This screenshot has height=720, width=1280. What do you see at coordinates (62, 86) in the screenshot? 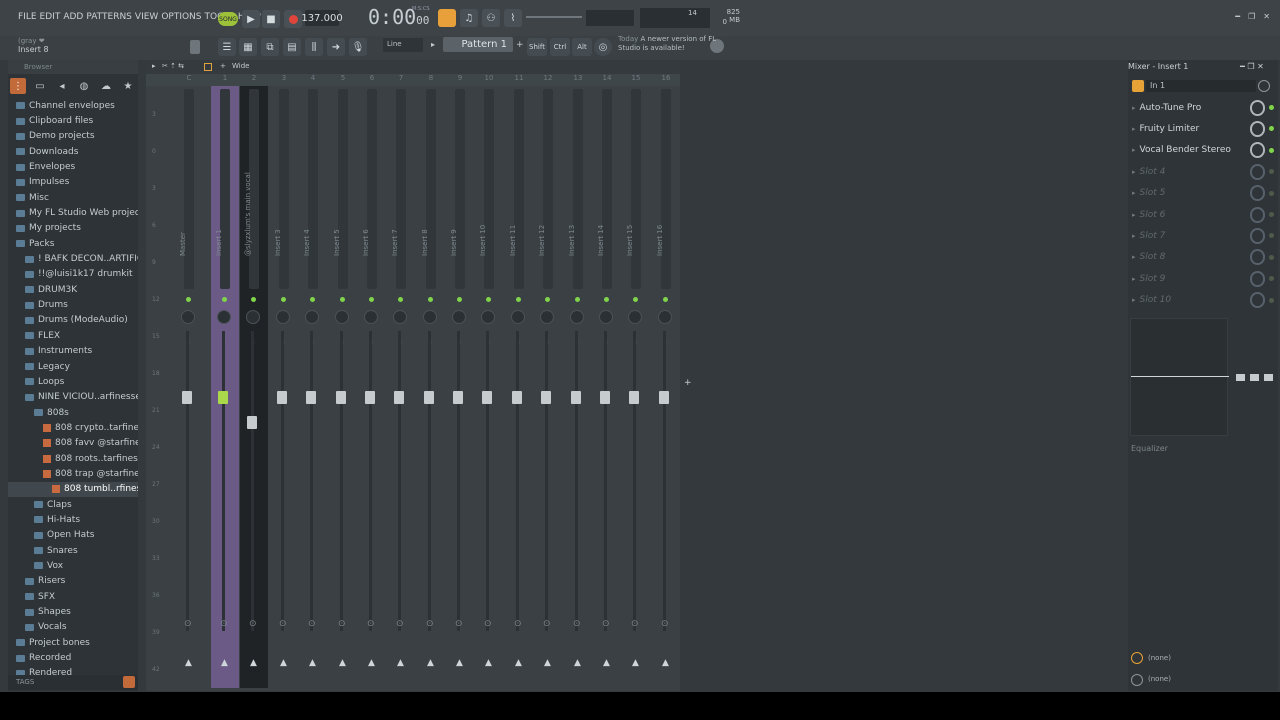
I see `browser-tag-icon: ◂` at bounding box center [62, 86].